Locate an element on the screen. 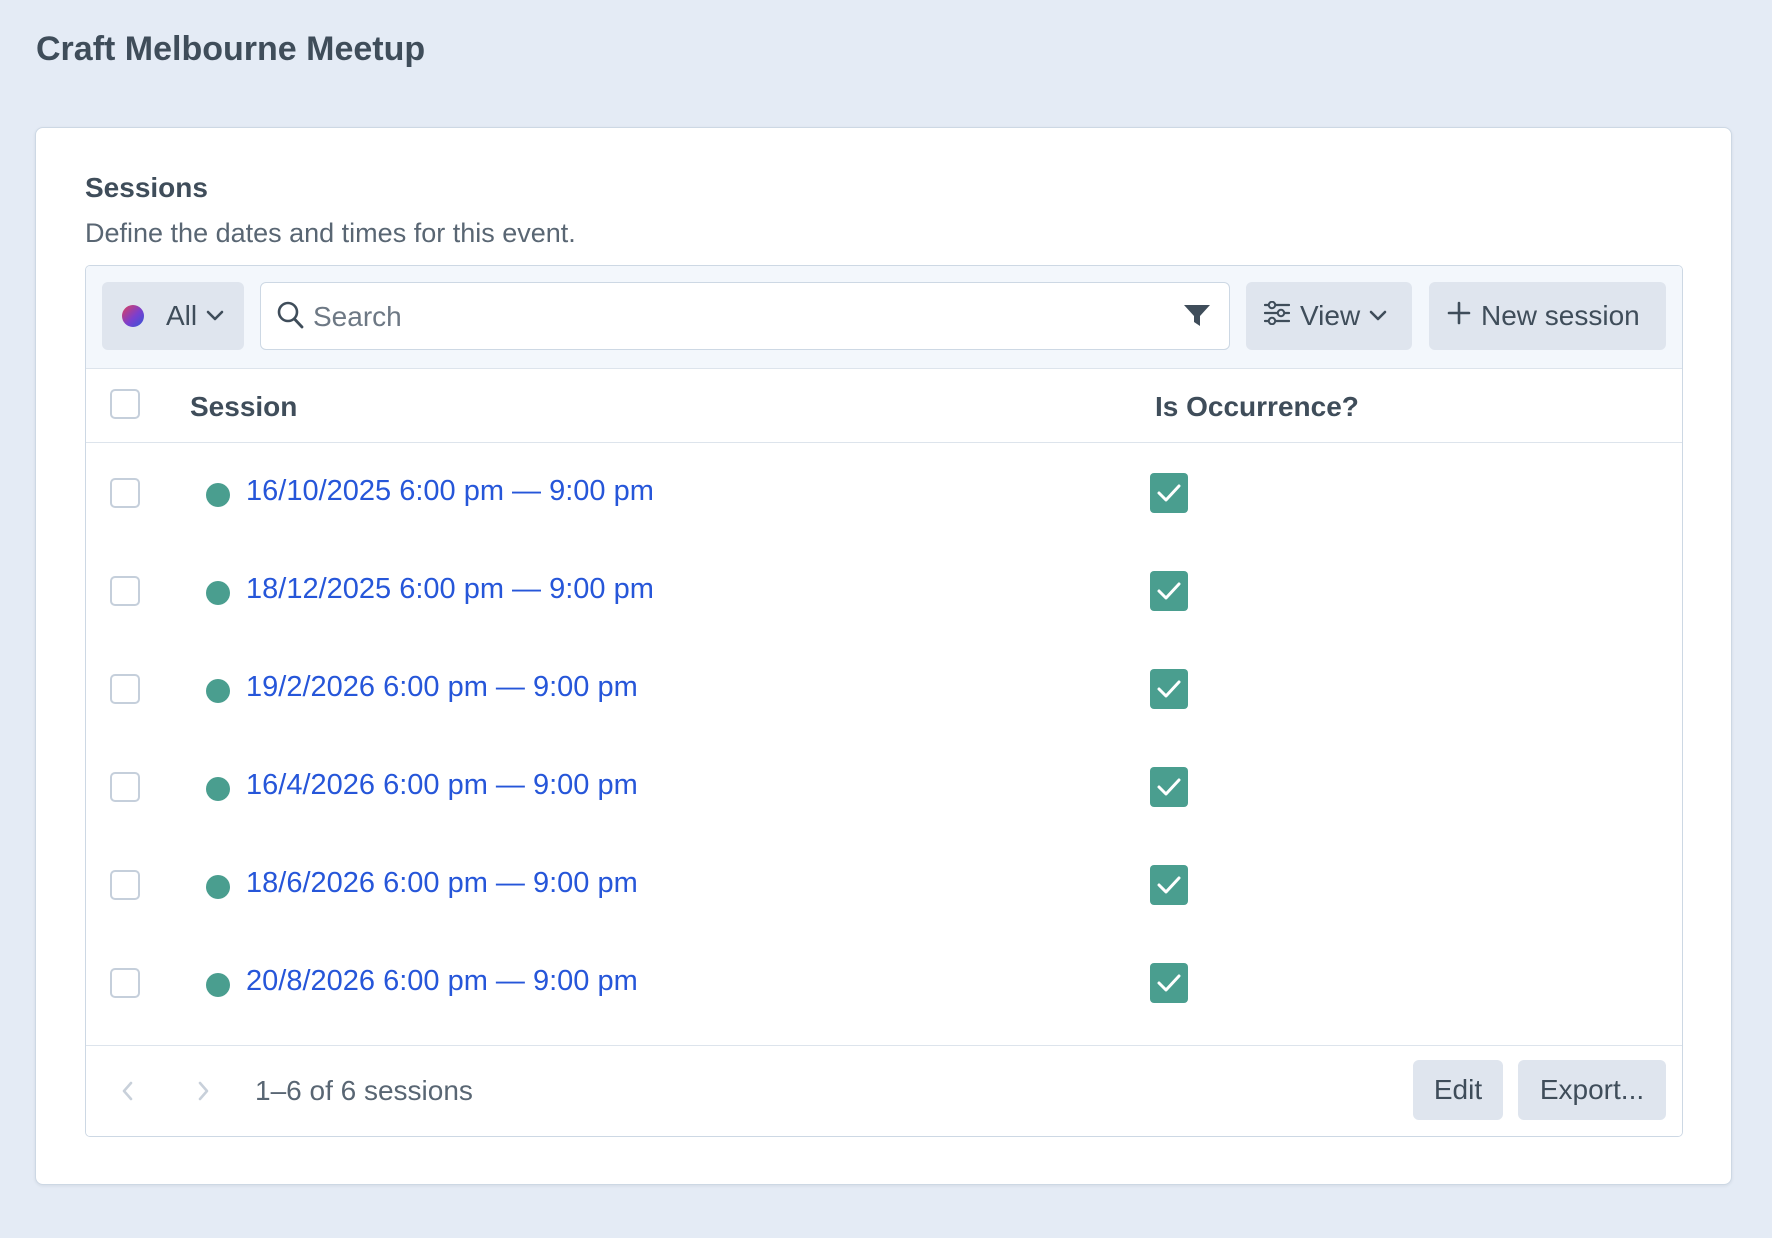  search-input is located at coordinates (733, 317).